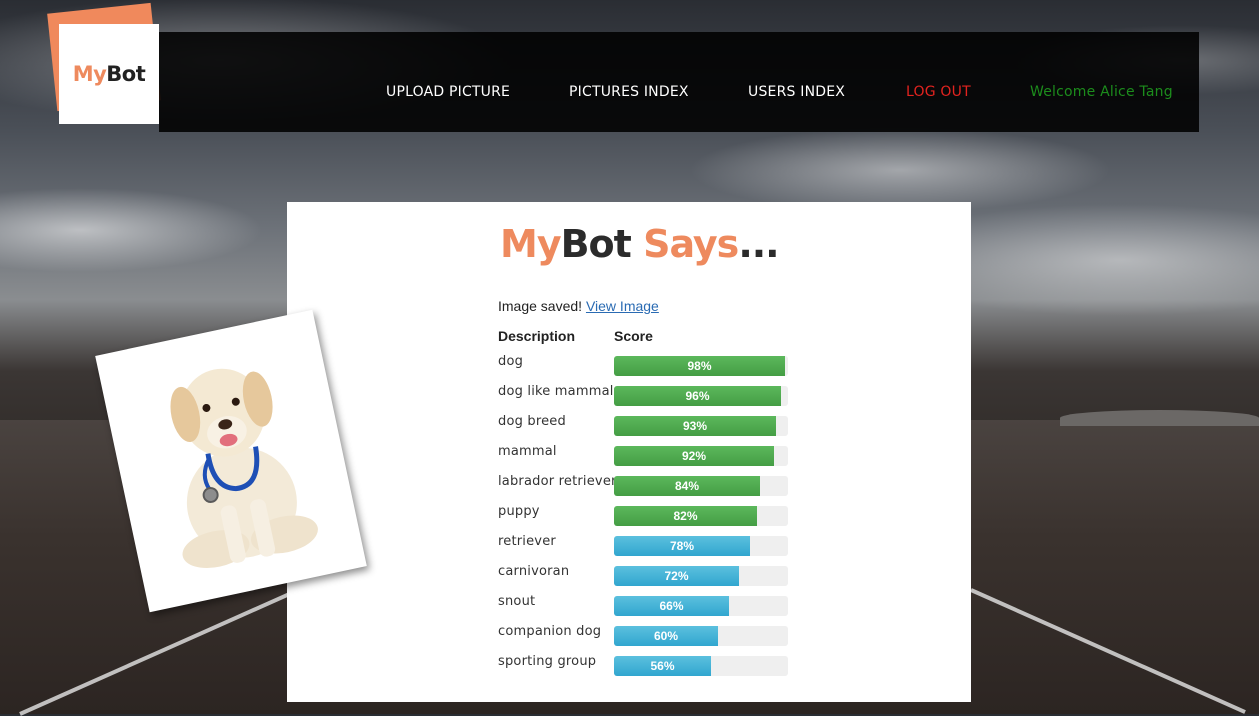 The image size is (1259, 716). Describe the element at coordinates (687, 486) in the screenshot. I see `score-bar-fill: 84%` at that location.